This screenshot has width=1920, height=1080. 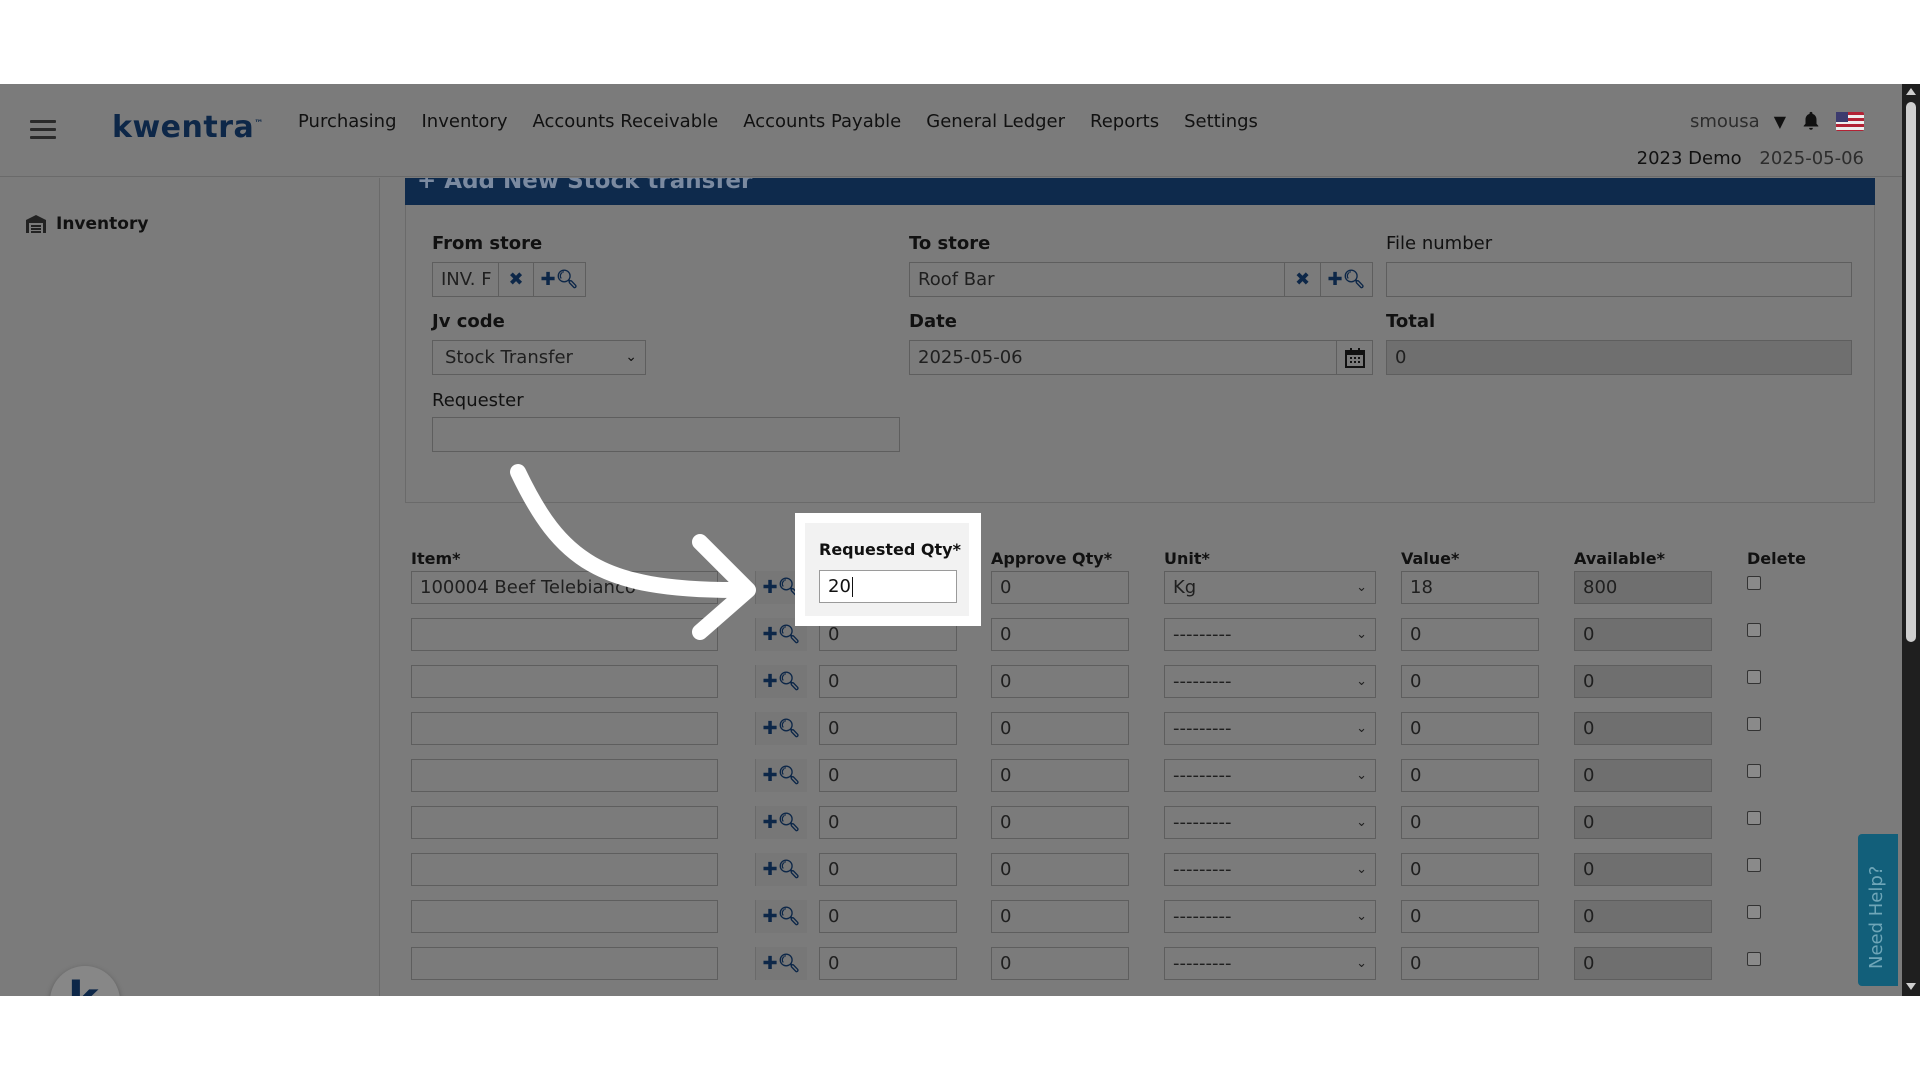 I want to click on jv-code-select: Stock Transfer ⌄, so click(x=539, y=357).